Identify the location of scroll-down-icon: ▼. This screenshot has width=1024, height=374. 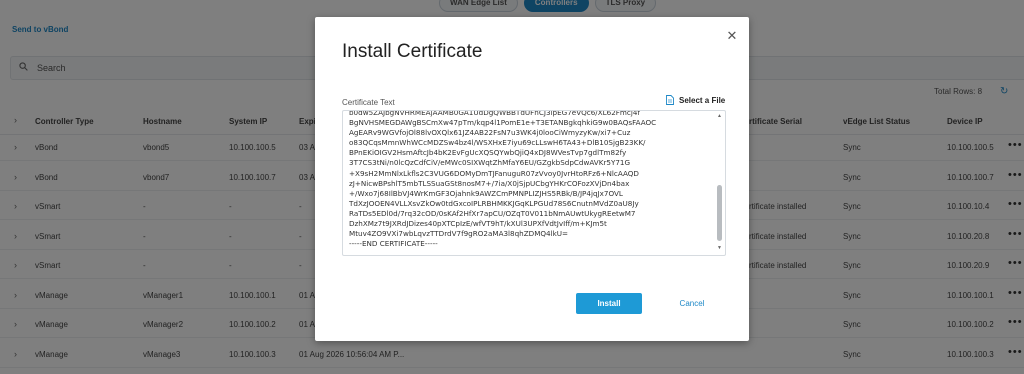
(719, 248).